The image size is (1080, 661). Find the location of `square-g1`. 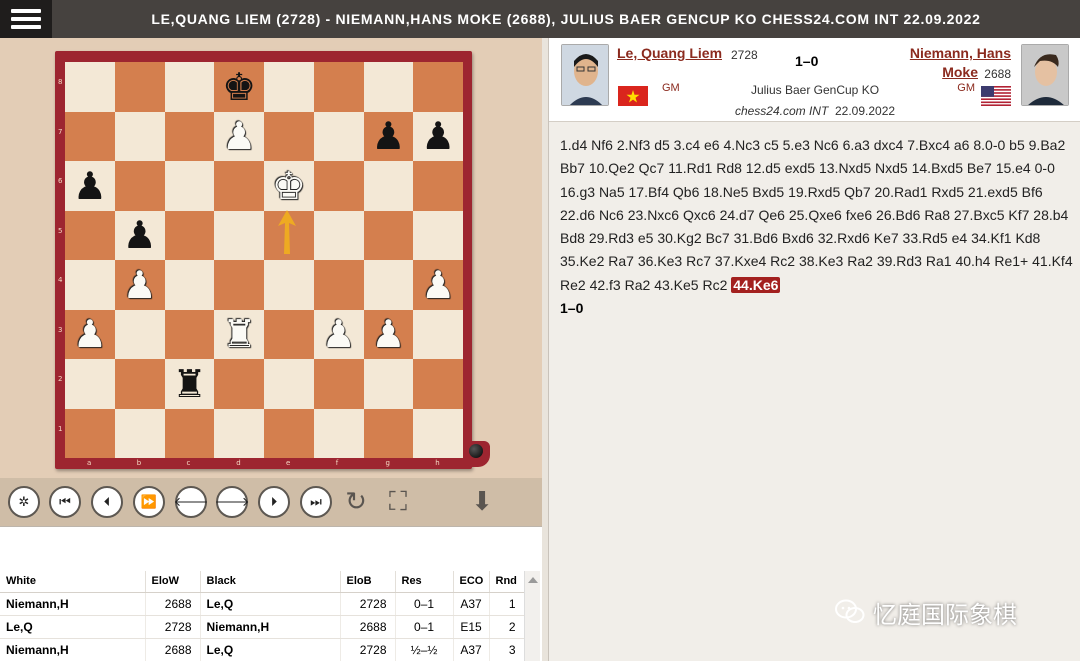

square-g1 is located at coordinates (388, 433).